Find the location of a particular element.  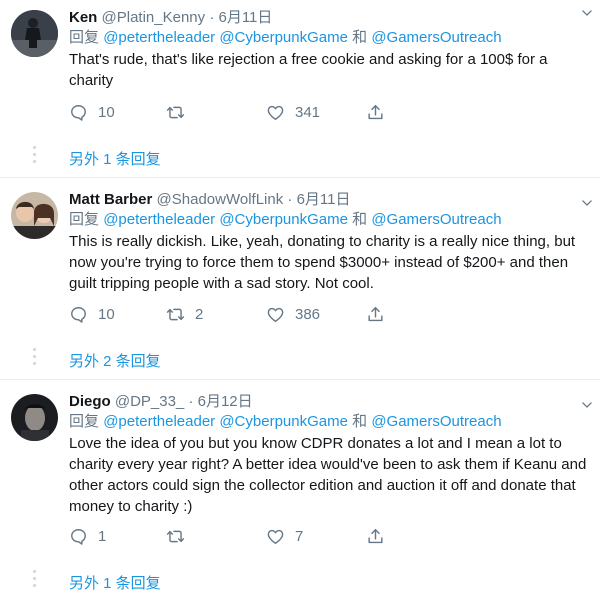

user-handle: @ShadowWolfLink is located at coordinates (220, 199).